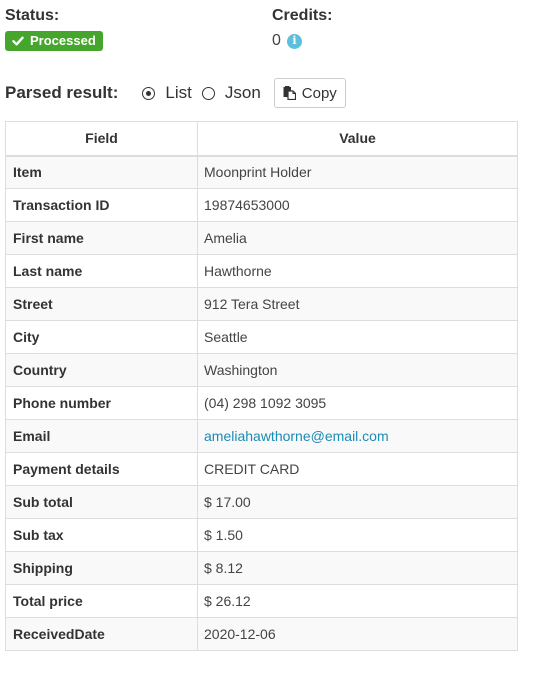 The image size is (536, 674). What do you see at coordinates (296, 436) in the screenshot?
I see `email-link: ameliahawthorne@email.com` at bounding box center [296, 436].